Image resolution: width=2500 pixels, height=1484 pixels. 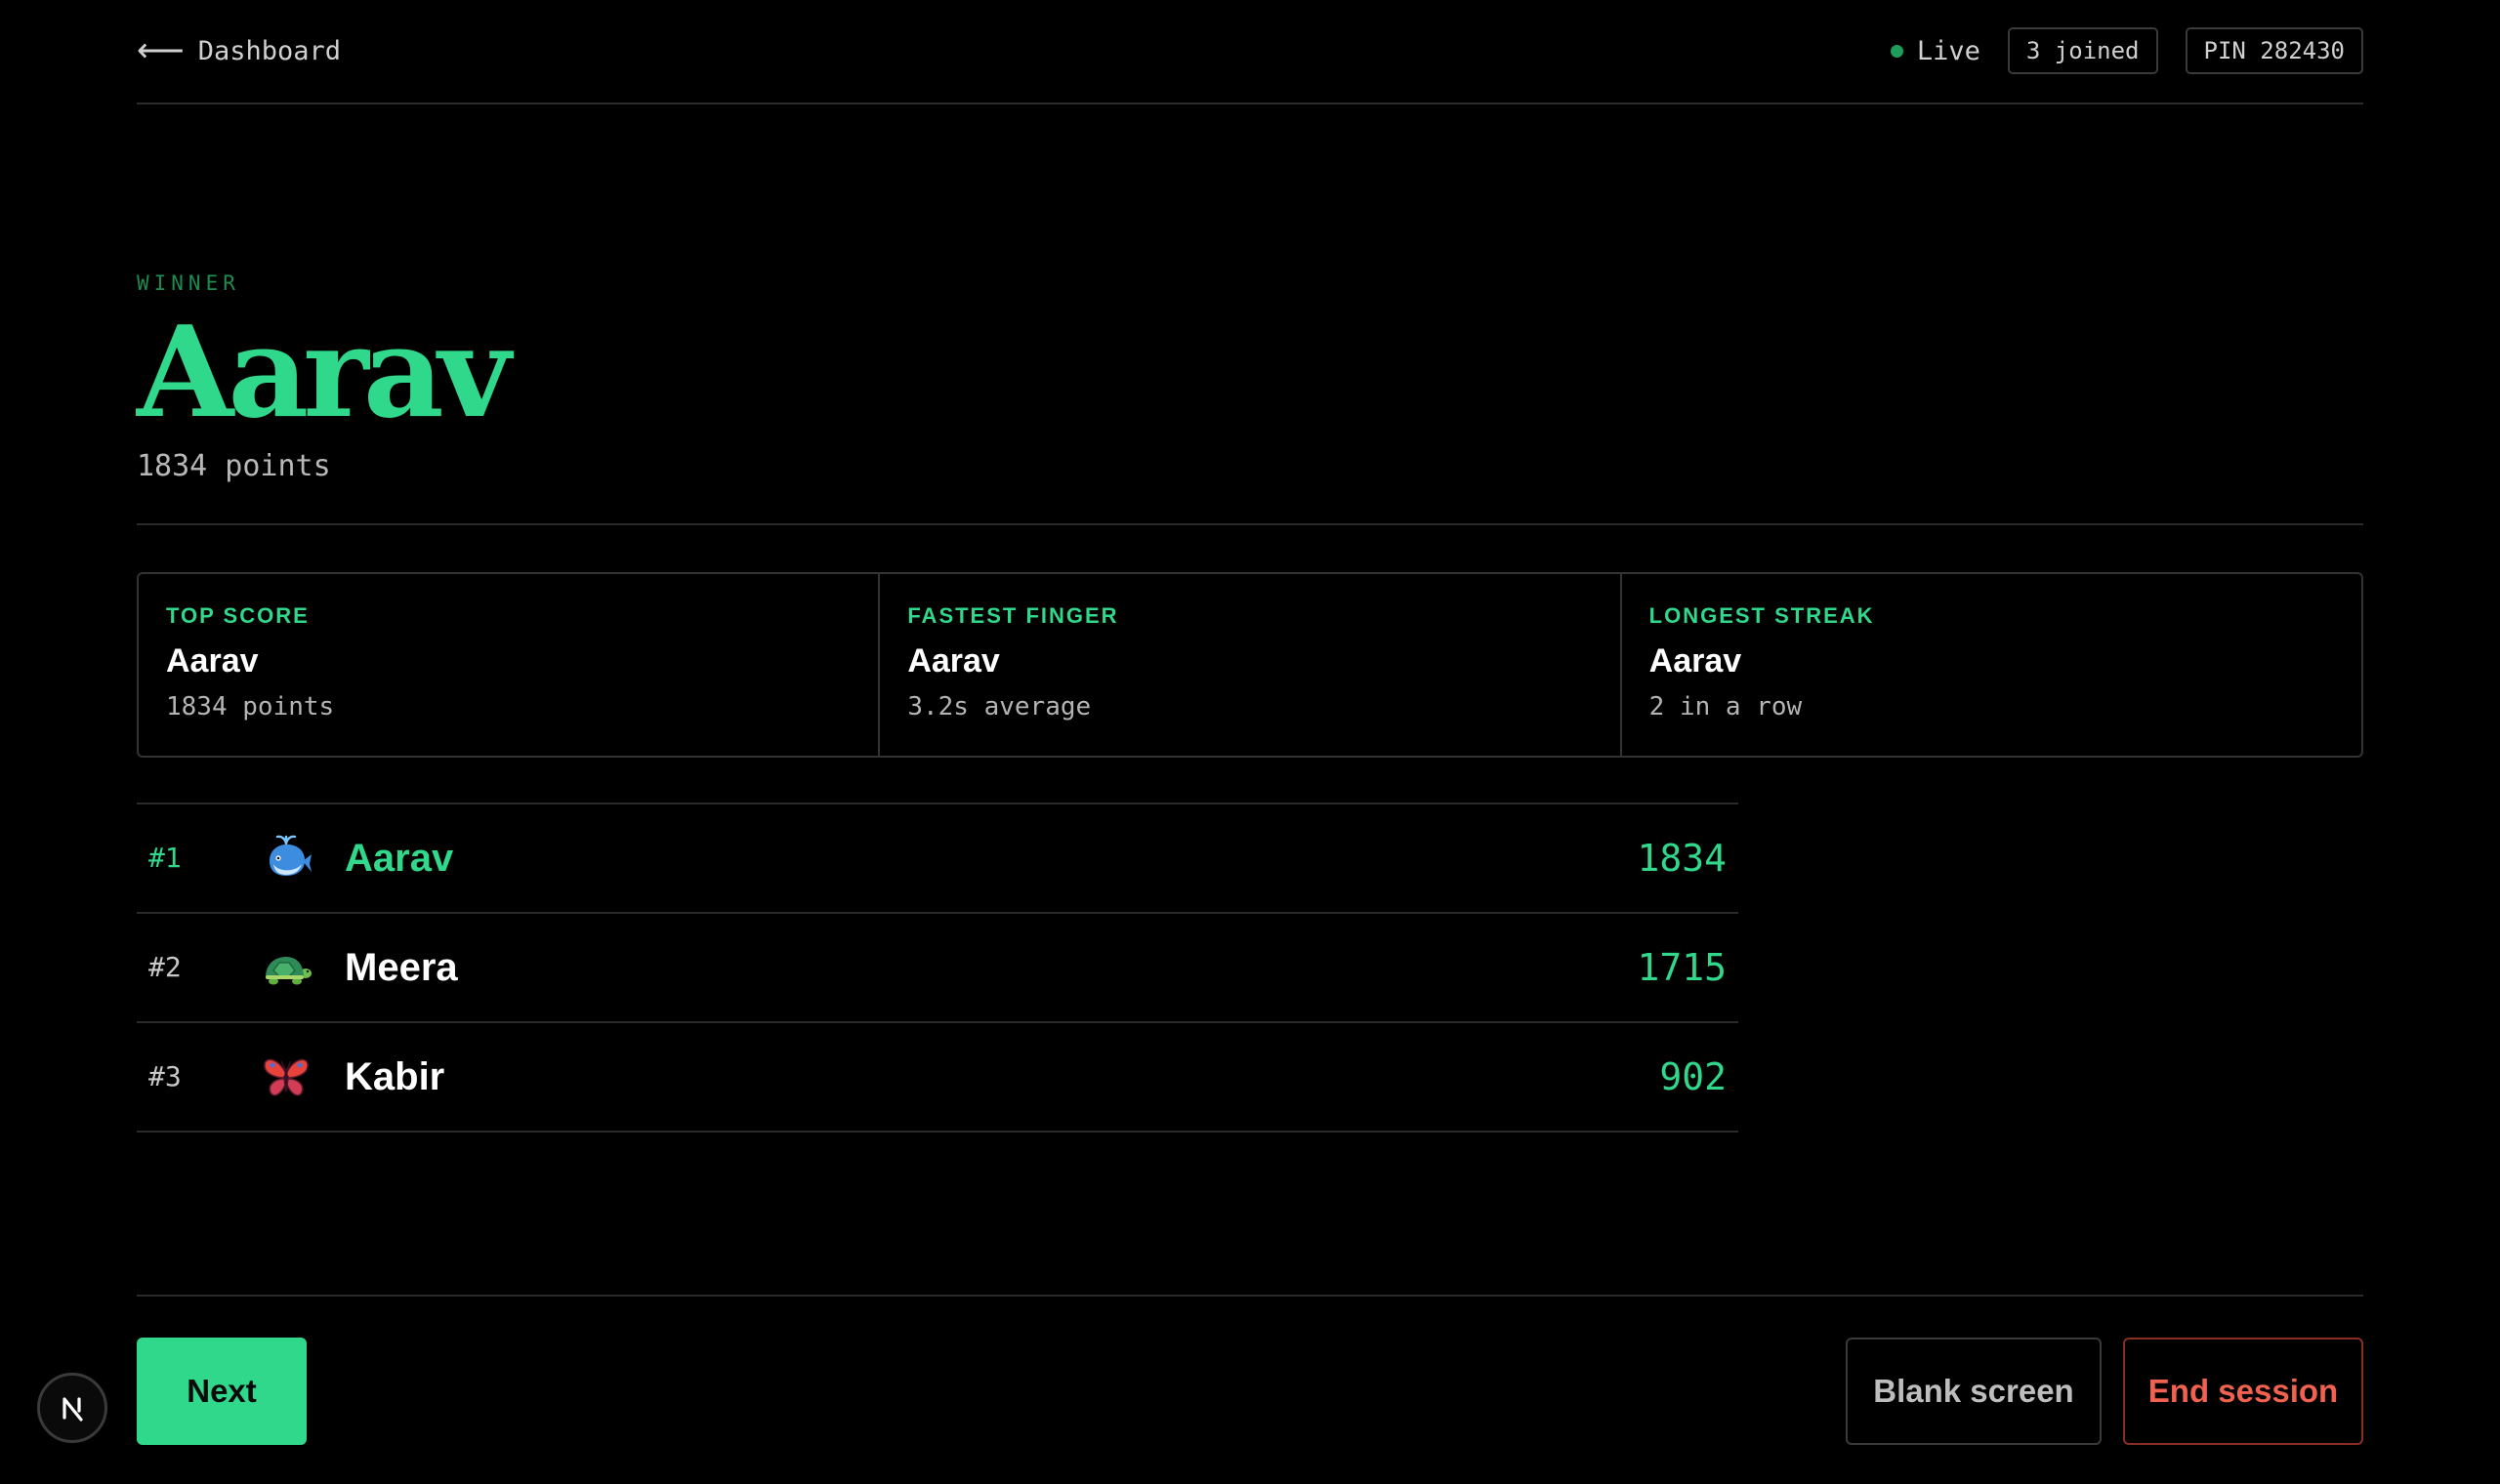 I want to click on pin-badge: PIN 282430, so click(x=2274, y=50).